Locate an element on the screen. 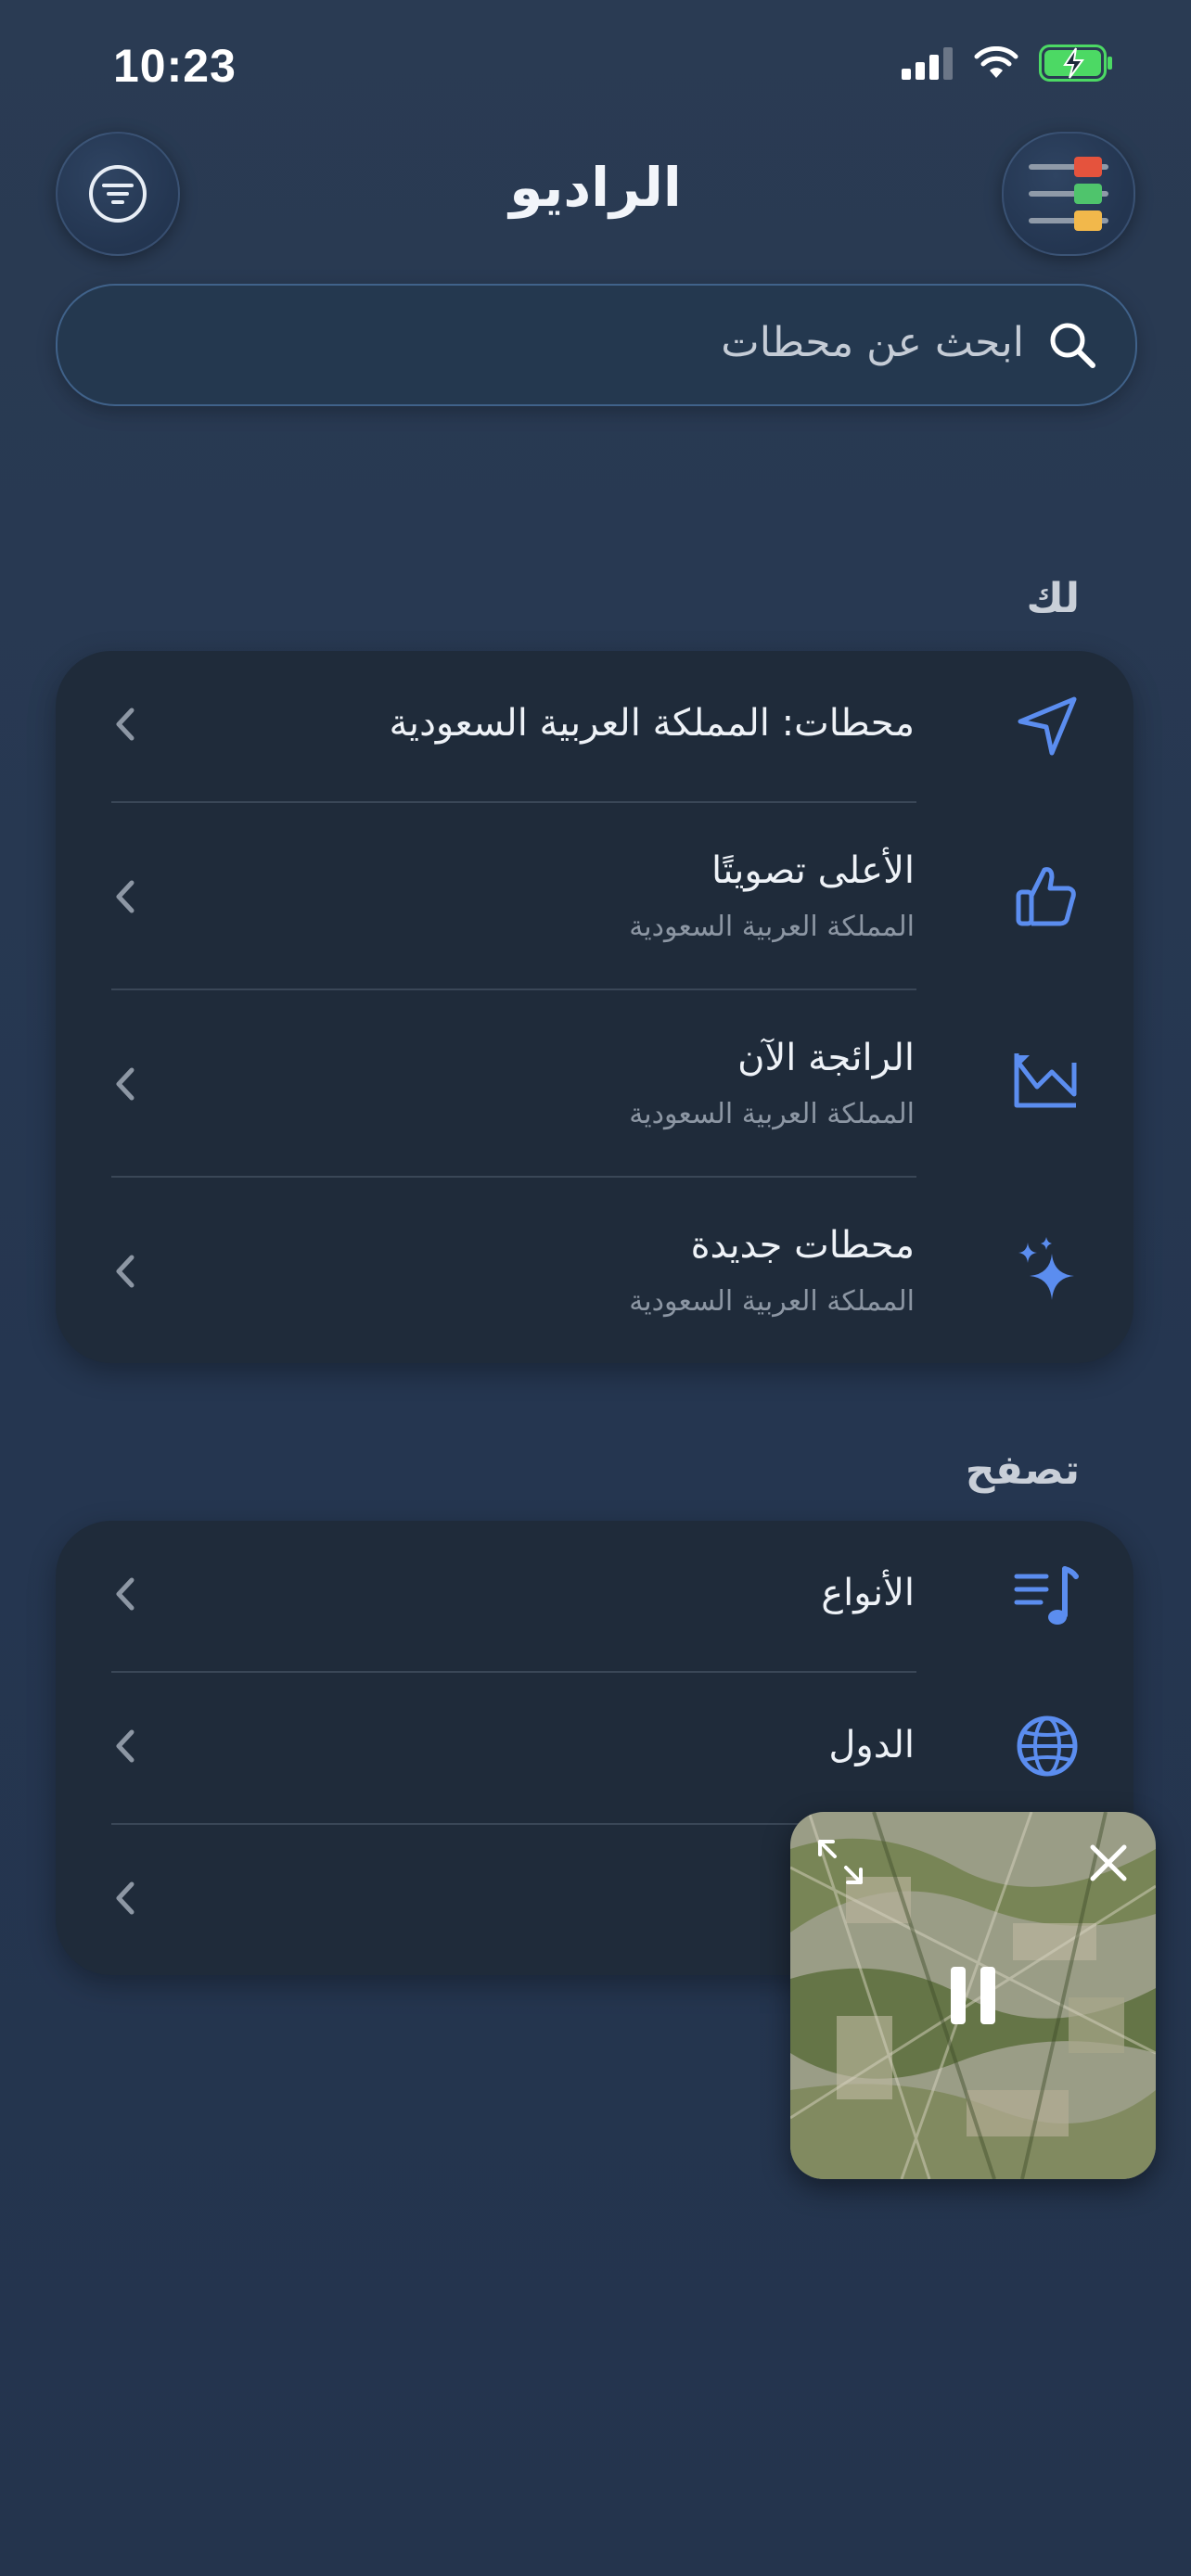  mini-player is located at coordinates (973, 1995).